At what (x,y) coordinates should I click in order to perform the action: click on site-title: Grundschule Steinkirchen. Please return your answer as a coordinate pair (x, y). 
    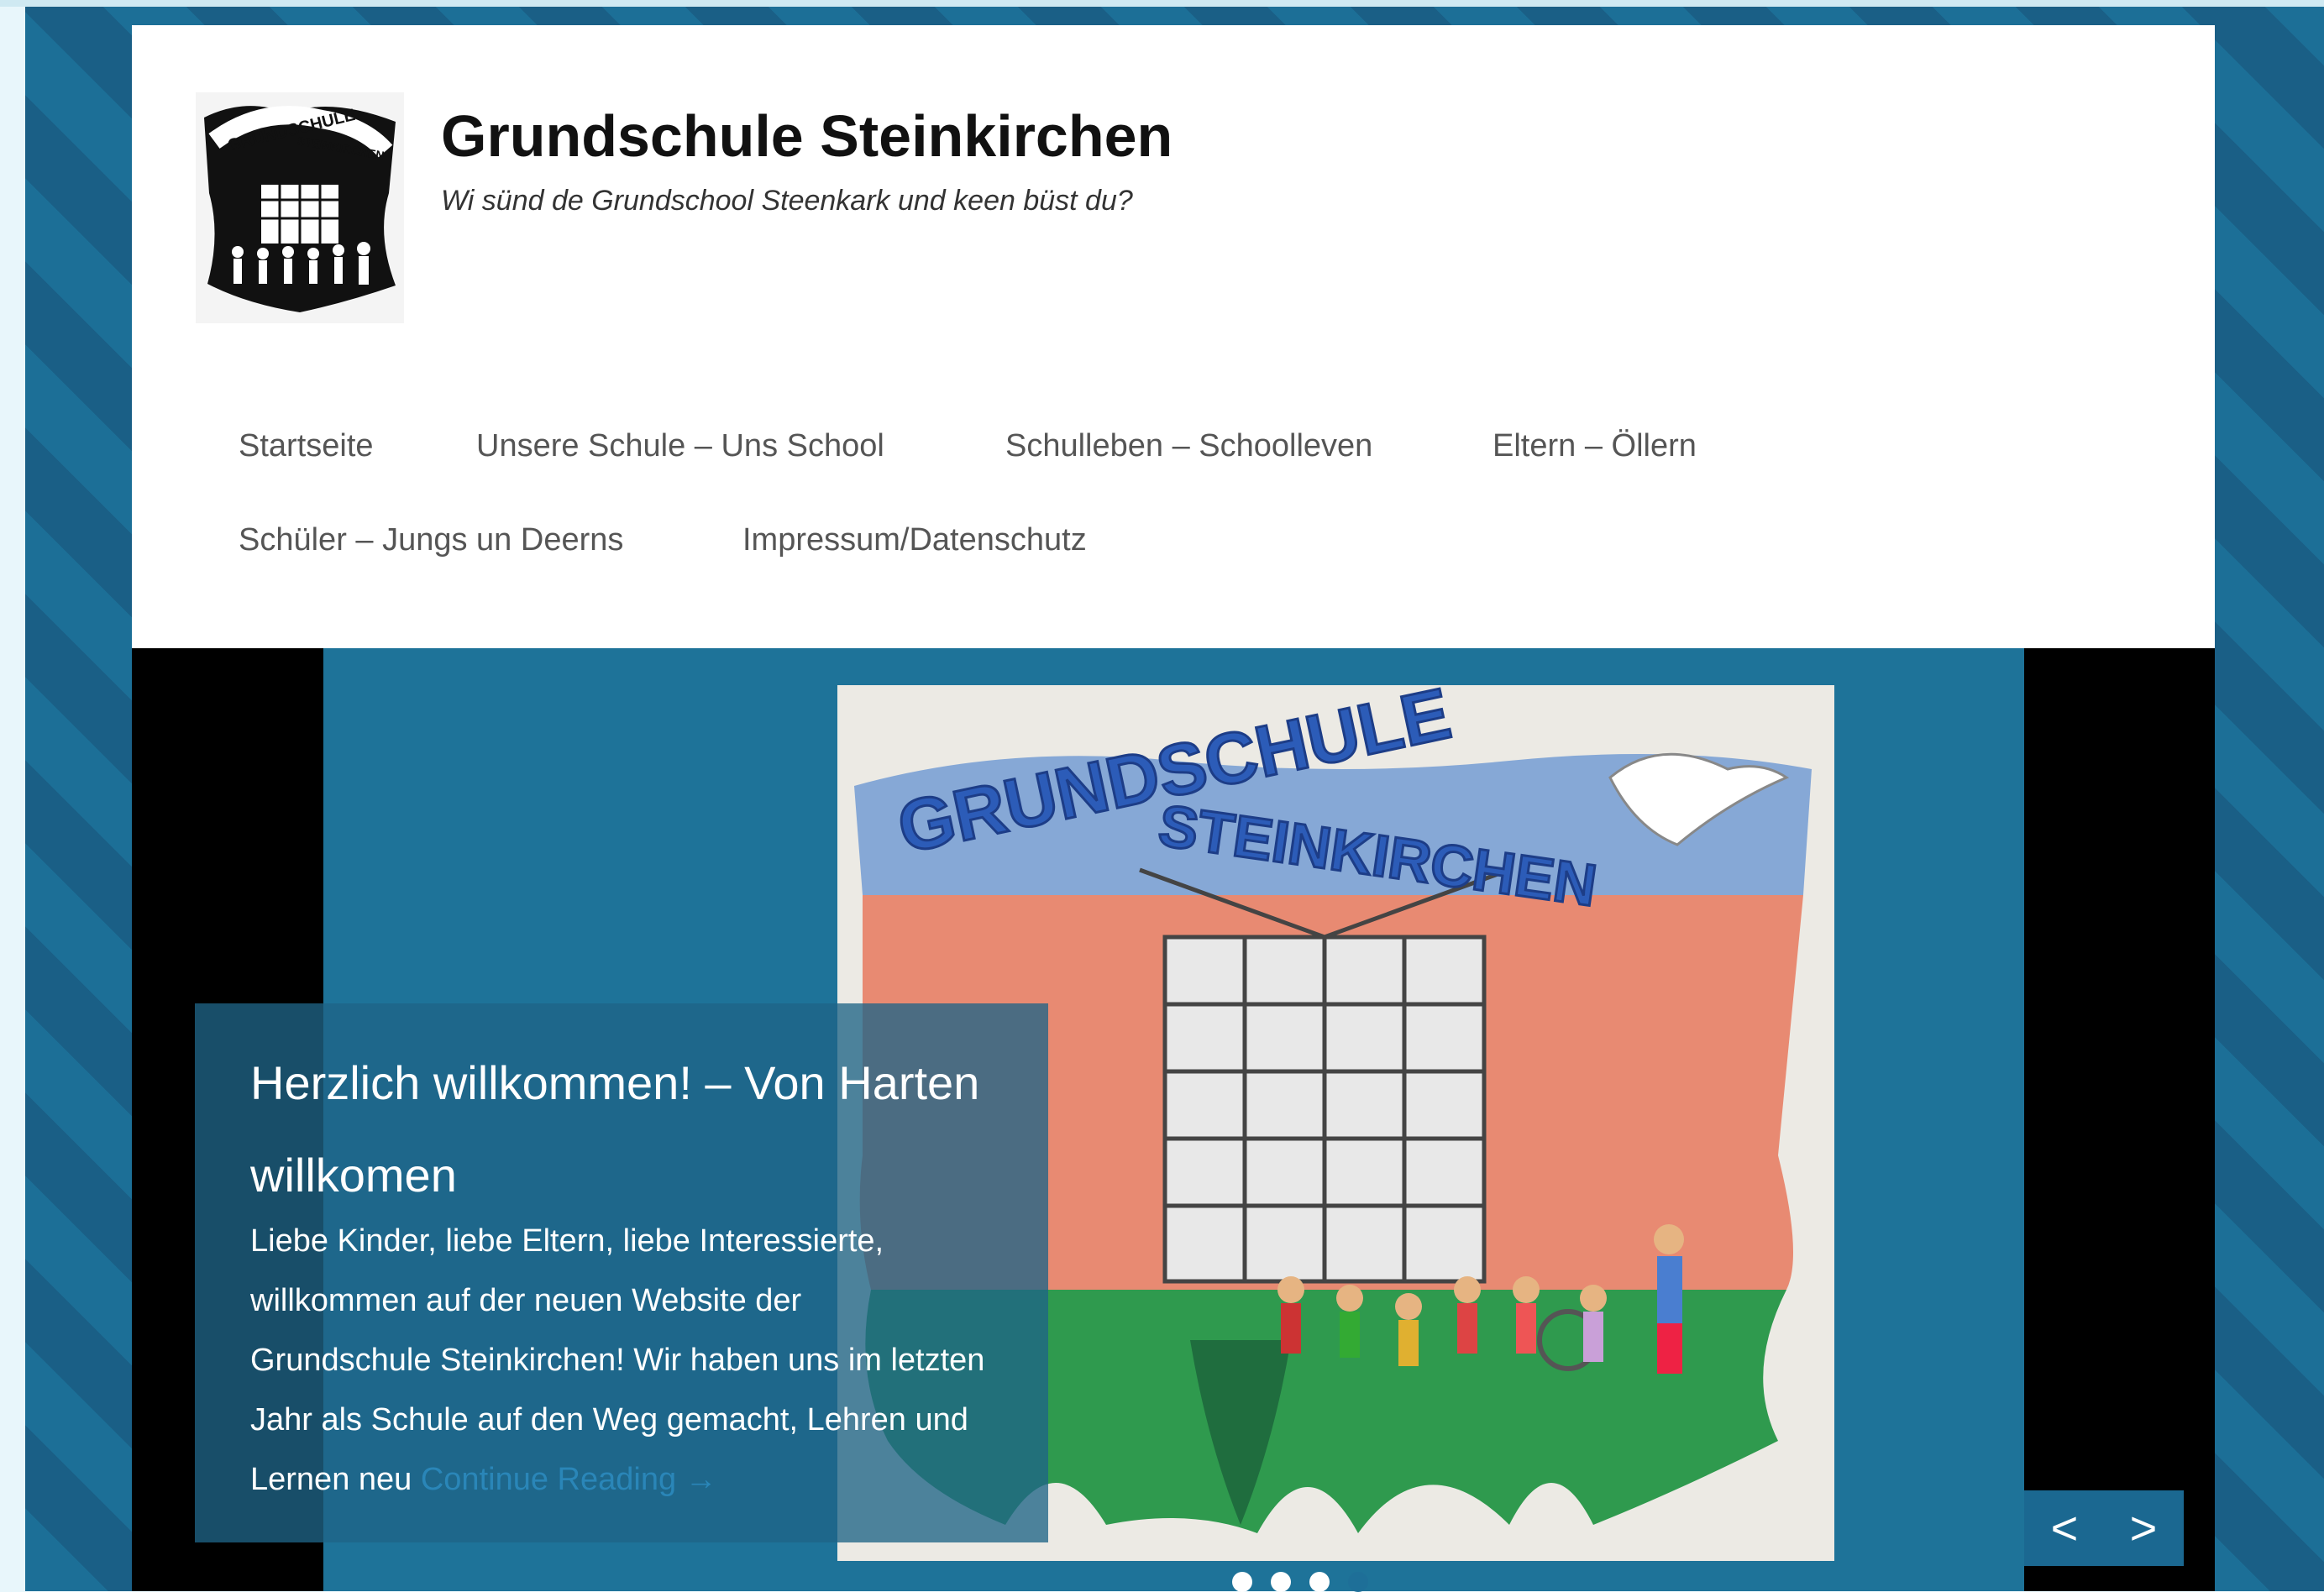
    Looking at the image, I should click on (806, 136).